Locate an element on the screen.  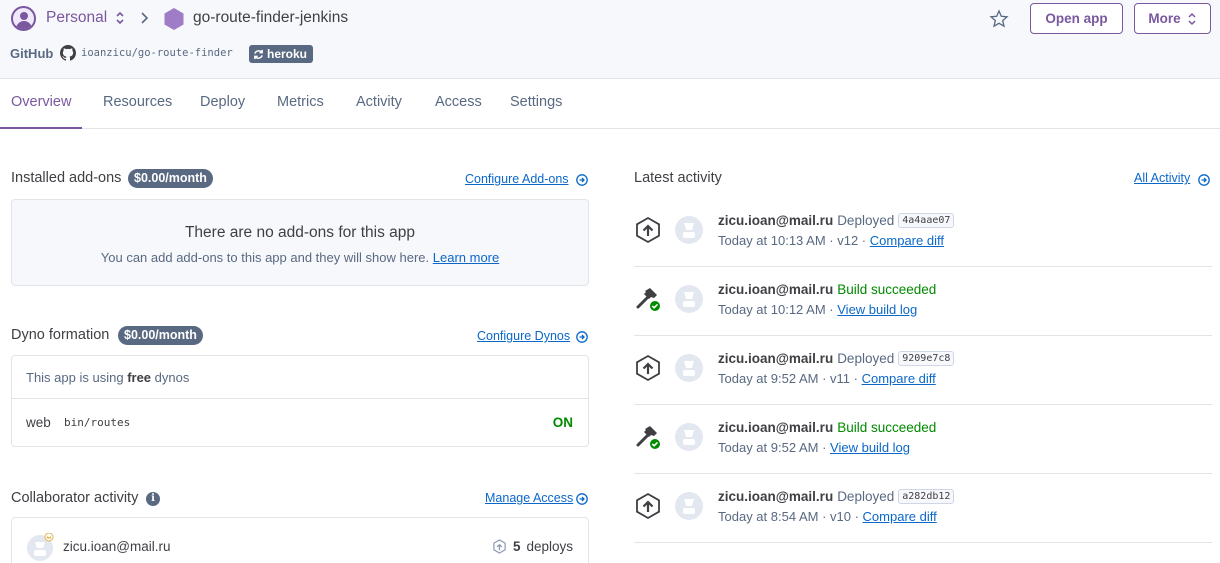
addons-title: Installed add-ons is located at coordinates (66, 178).